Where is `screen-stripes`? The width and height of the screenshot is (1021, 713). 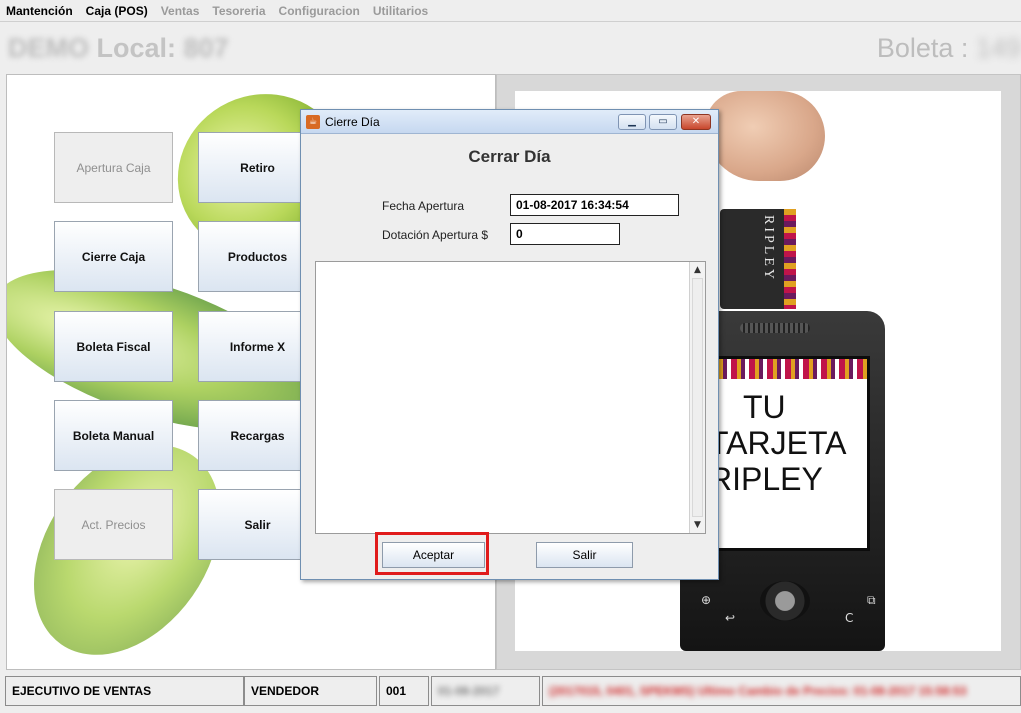
screen-stripes is located at coordinates (790, 369).